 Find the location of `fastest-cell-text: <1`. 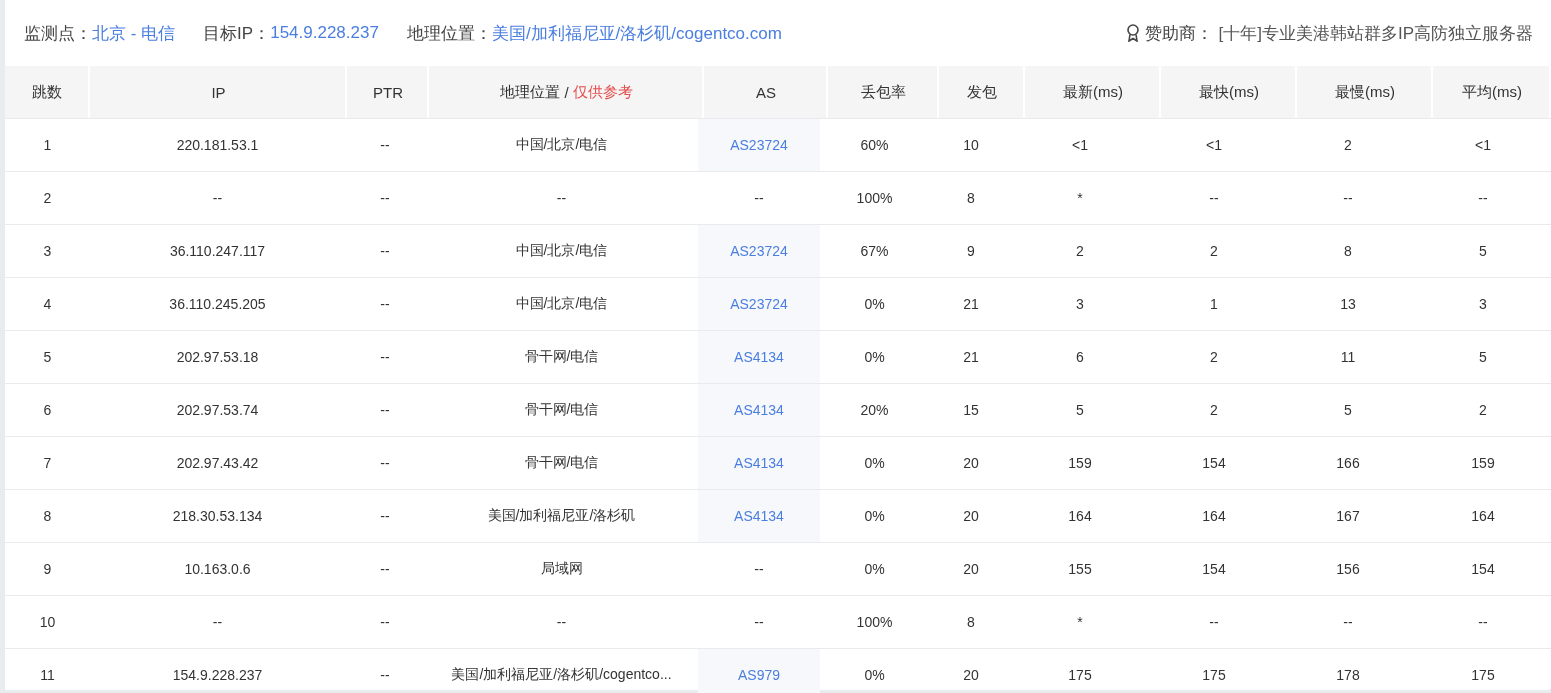

fastest-cell-text: <1 is located at coordinates (1214, 145).